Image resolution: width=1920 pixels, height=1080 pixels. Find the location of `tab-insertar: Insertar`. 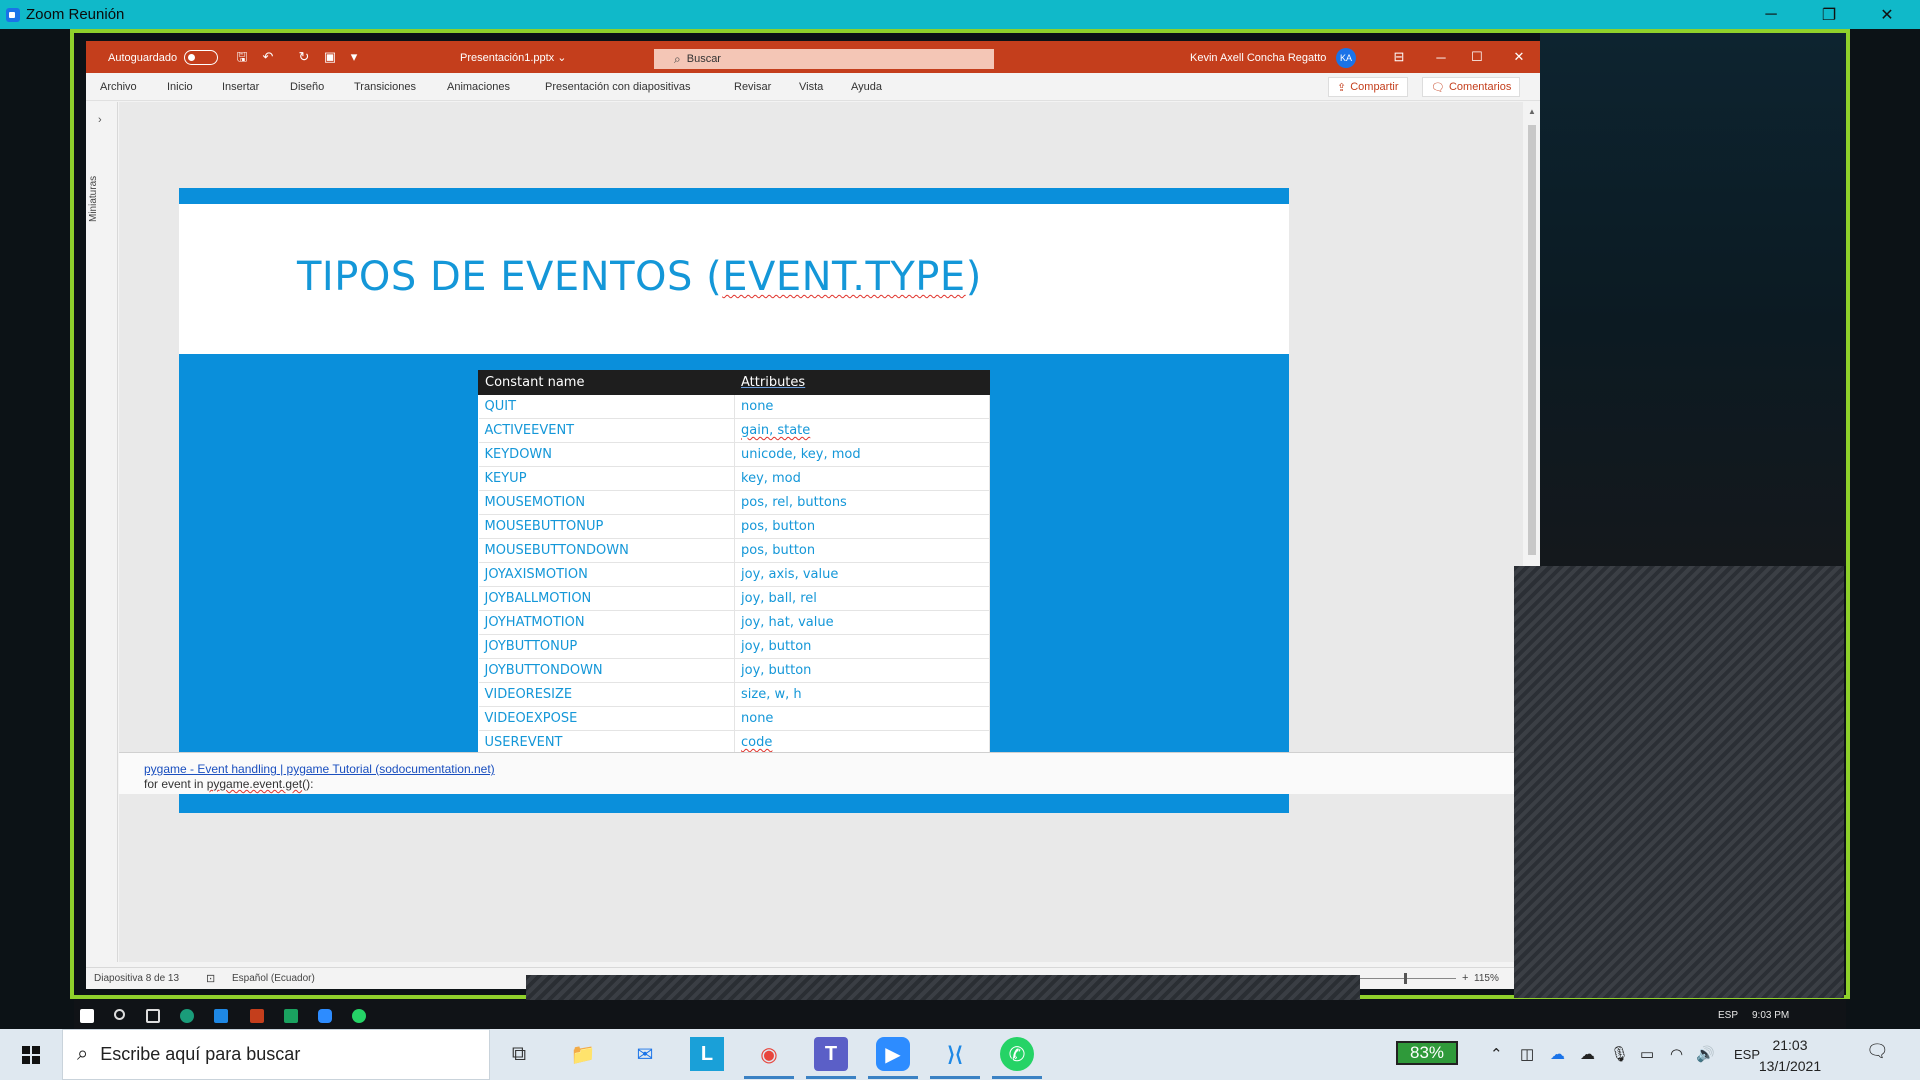

tab-insertar: Insertar is located at coordinates (240, 87).